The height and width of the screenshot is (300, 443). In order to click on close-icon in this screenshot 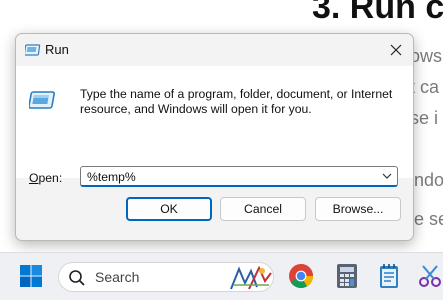, I will do `click(396, 50)`.